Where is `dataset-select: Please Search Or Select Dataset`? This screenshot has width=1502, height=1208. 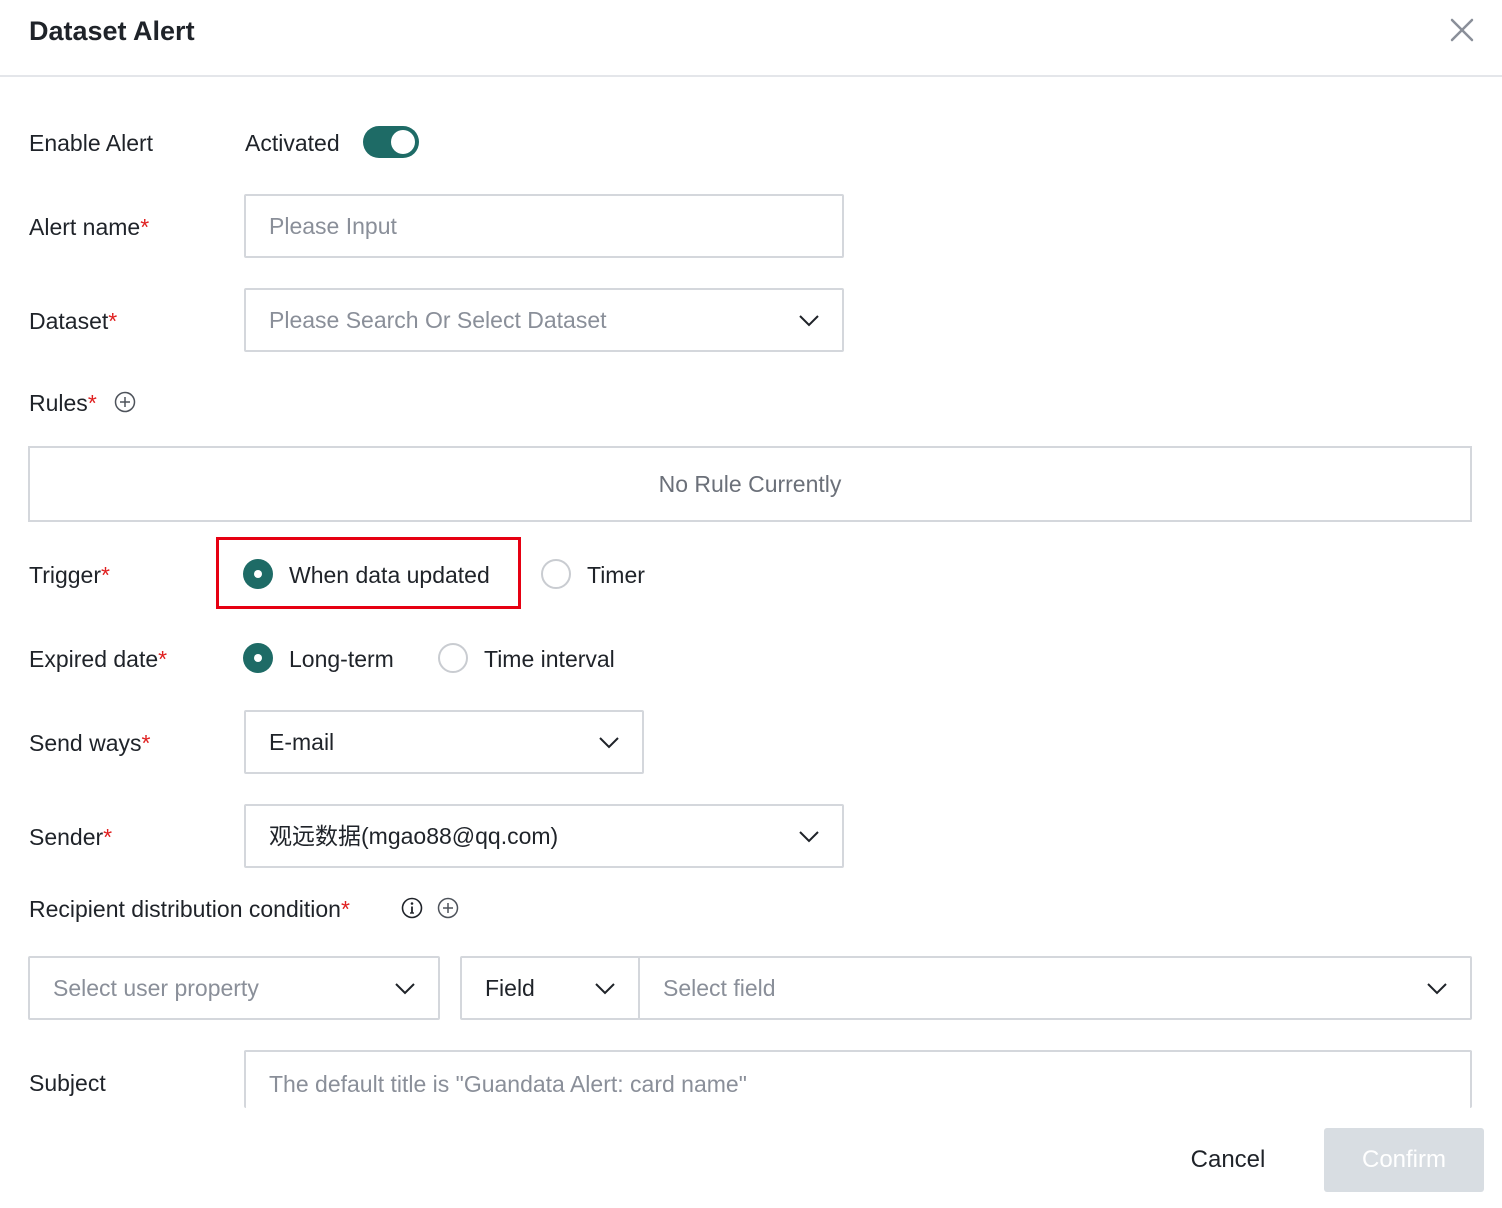 dataset-select: Please Search Or Select Dataset is located at coordinates (544, 320).